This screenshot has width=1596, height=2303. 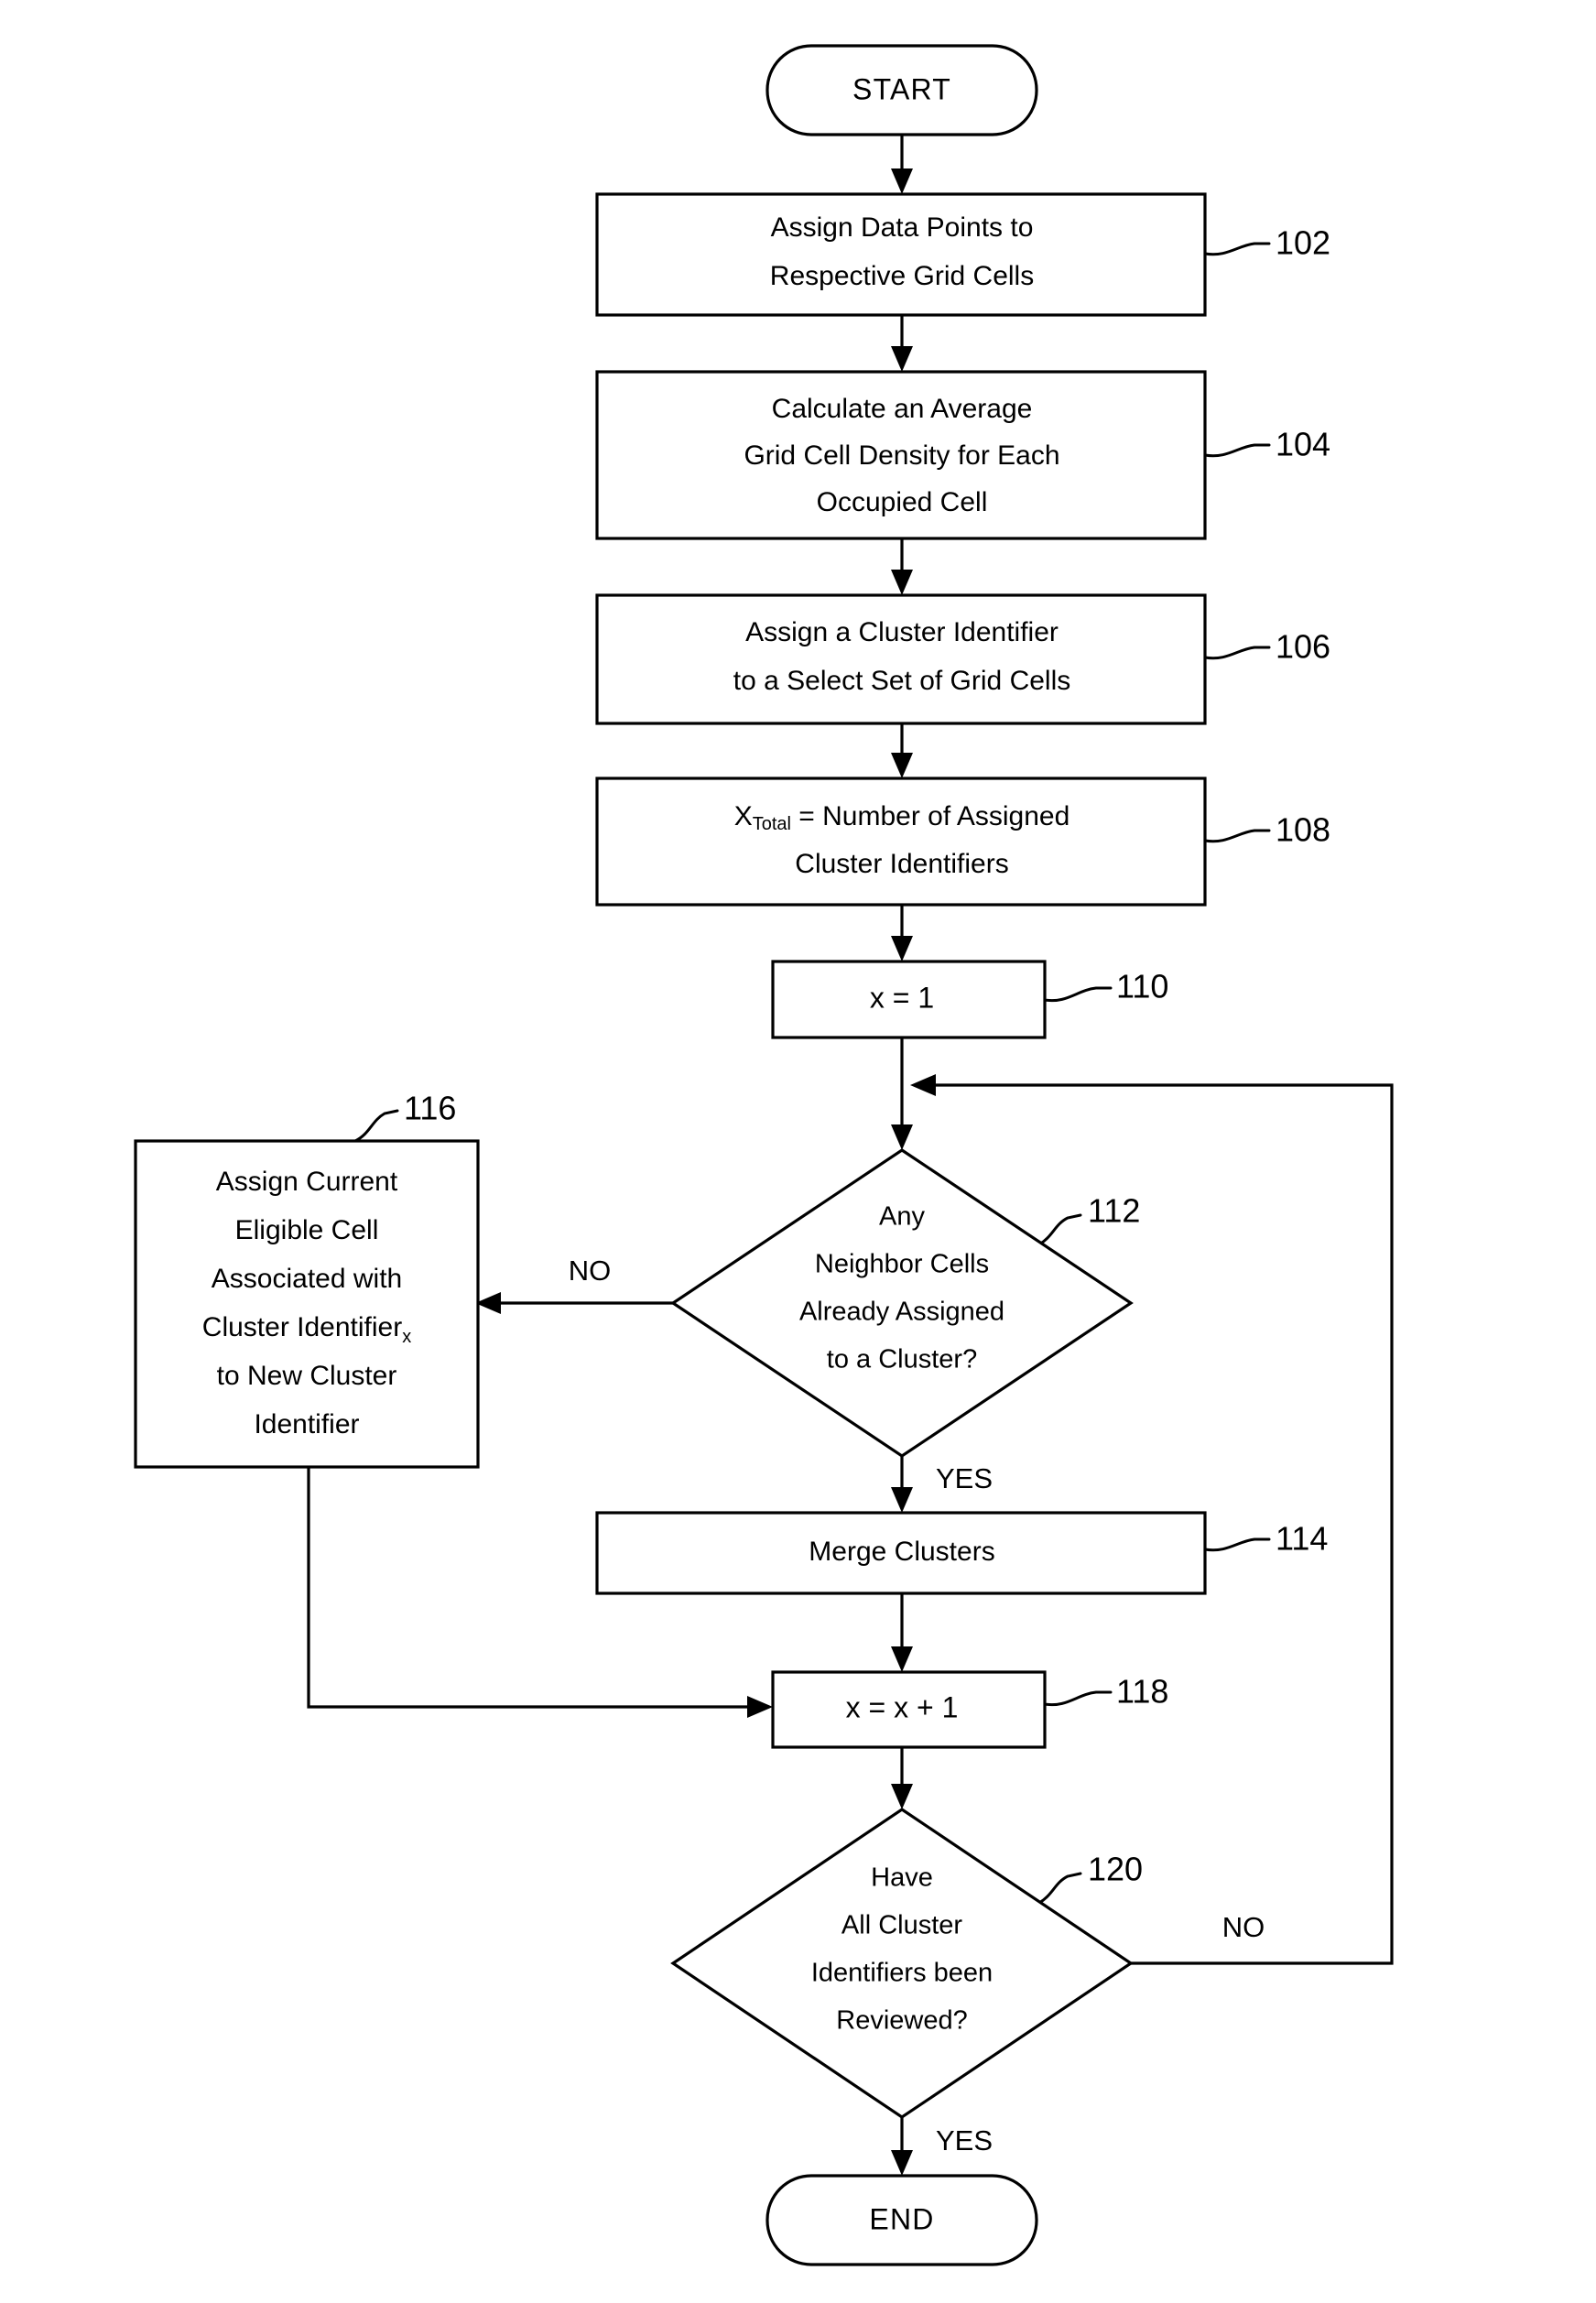 What do you see at coordinates (901, 864) in the screenshot?
I see `process-108-line-2: Cluster Identifiers` at bounding box center [901, 864].